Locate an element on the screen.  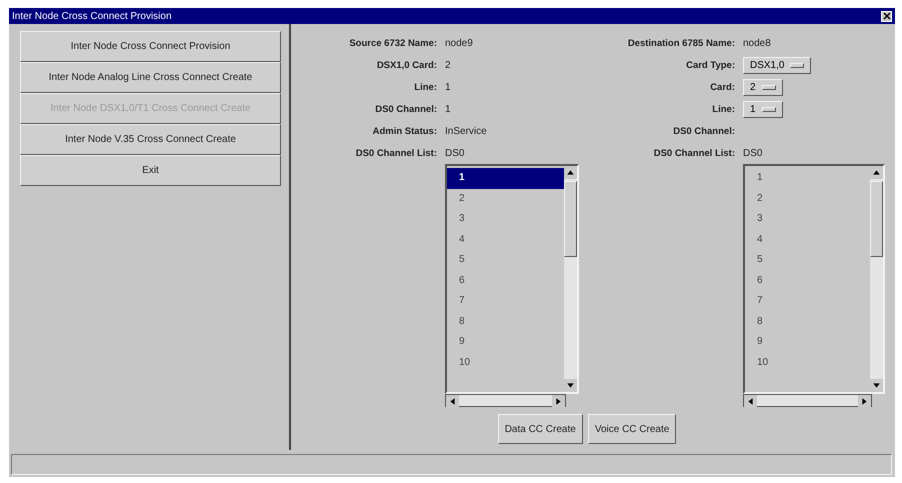
close-icon is located at coordinates (886, 16).